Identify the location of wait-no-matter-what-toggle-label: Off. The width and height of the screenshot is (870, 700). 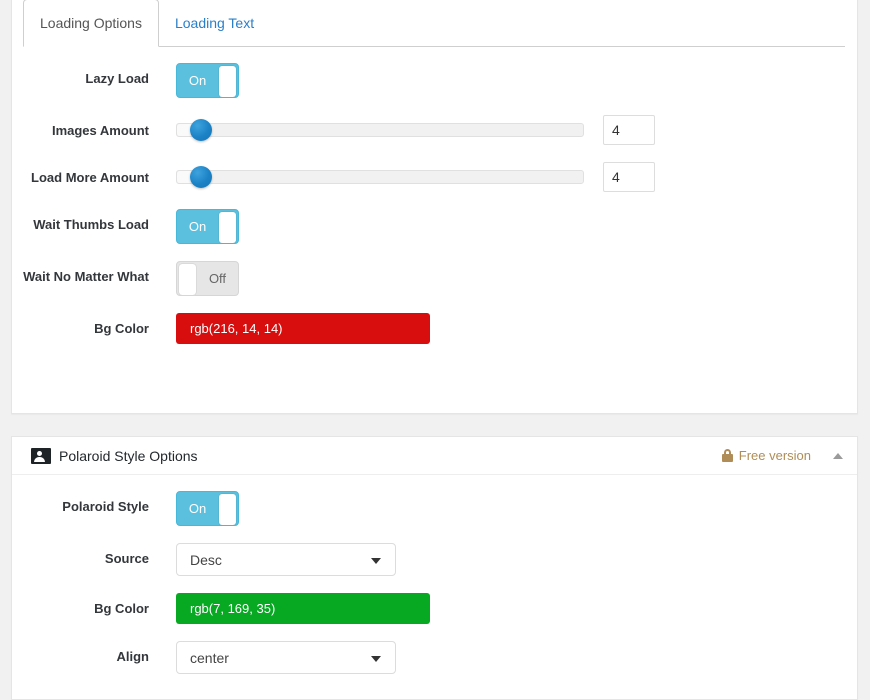
(217, 278).